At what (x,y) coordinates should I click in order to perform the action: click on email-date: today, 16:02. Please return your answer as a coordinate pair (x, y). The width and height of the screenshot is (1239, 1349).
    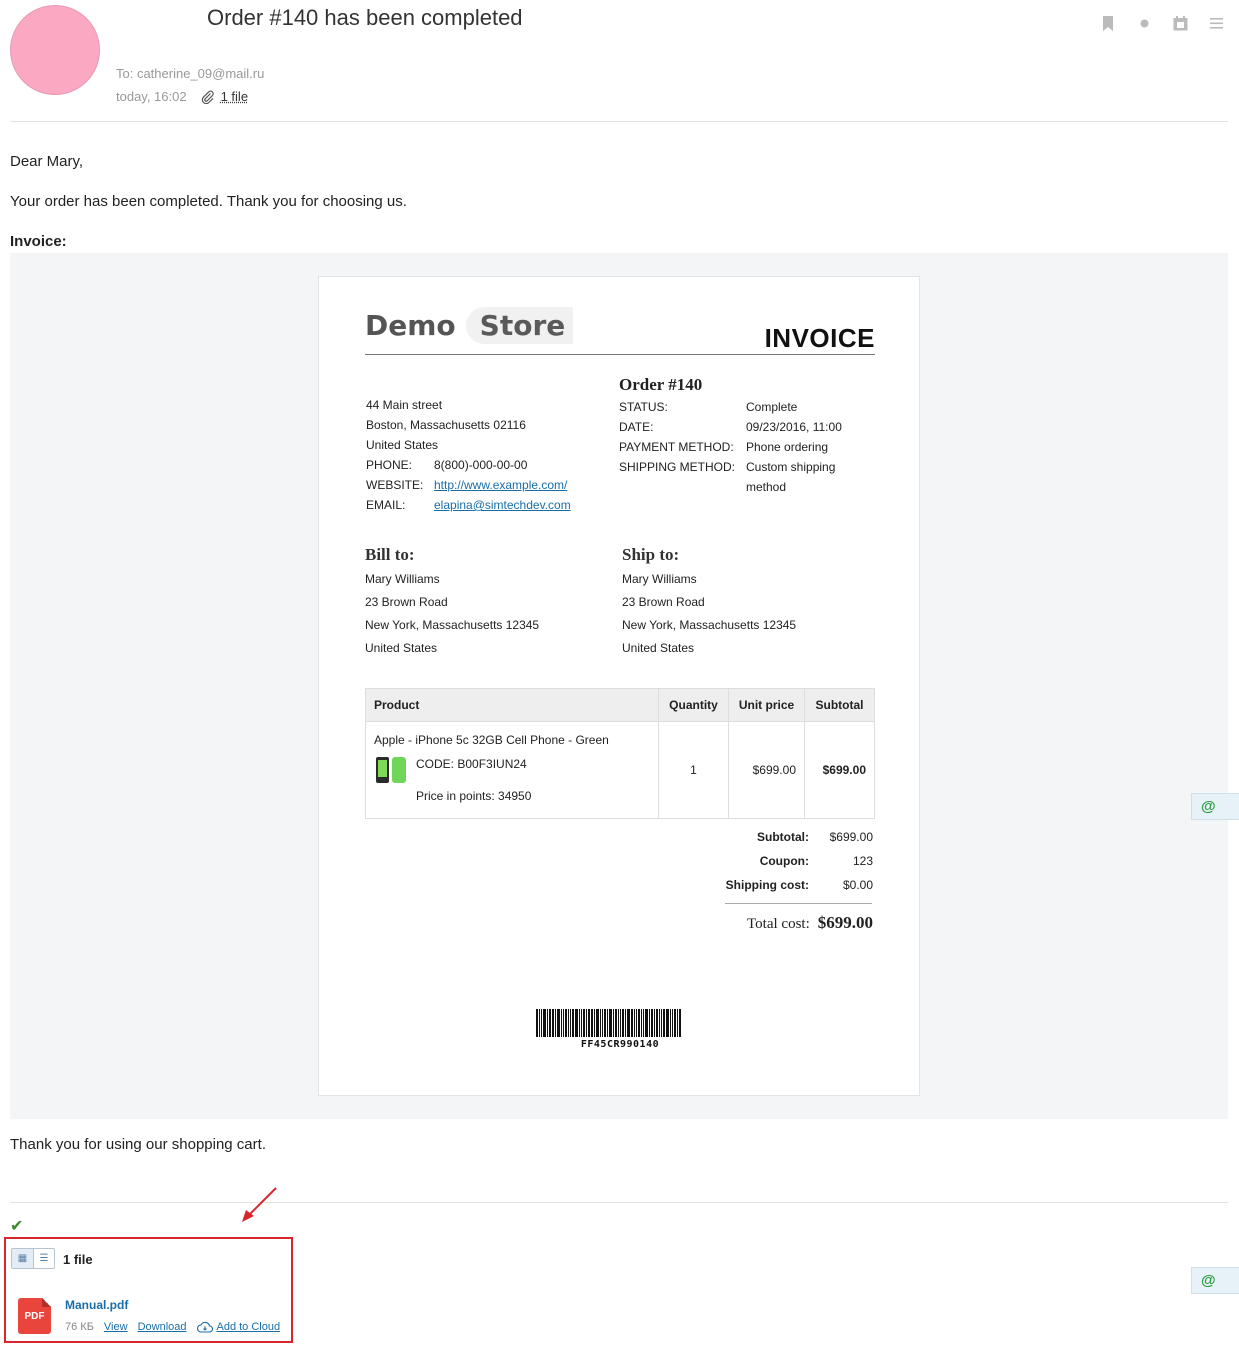
    Looking at the image, I should click on (151, 96).